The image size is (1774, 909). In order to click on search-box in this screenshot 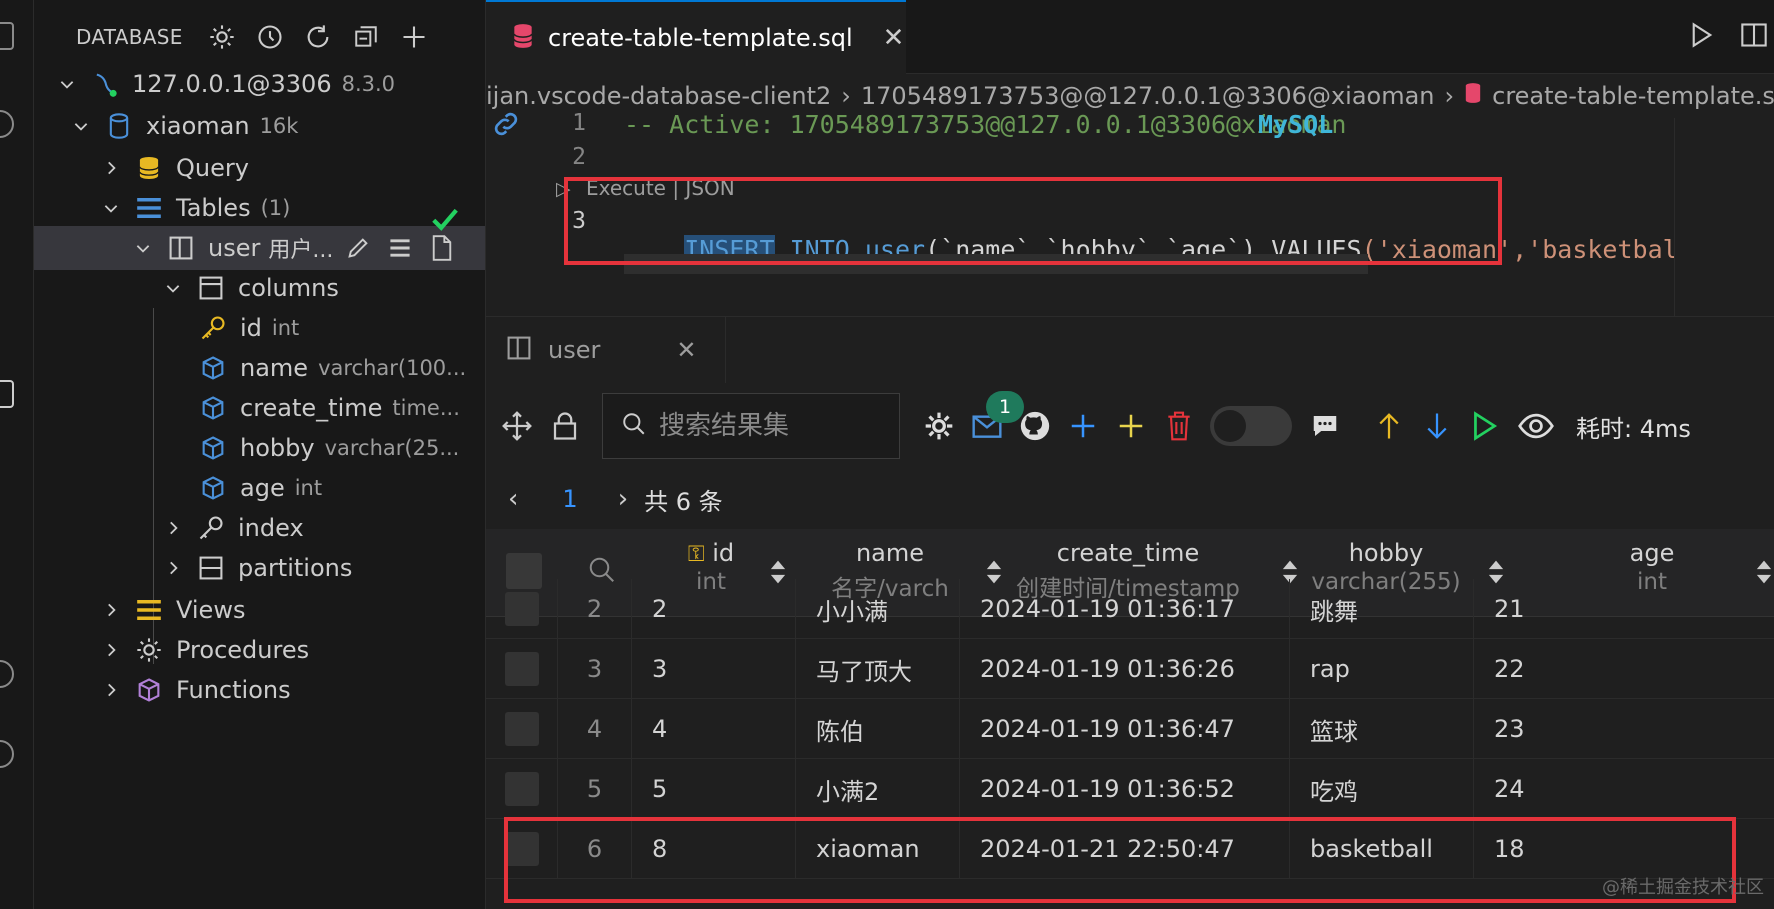, I will do `click(751, 426)`.